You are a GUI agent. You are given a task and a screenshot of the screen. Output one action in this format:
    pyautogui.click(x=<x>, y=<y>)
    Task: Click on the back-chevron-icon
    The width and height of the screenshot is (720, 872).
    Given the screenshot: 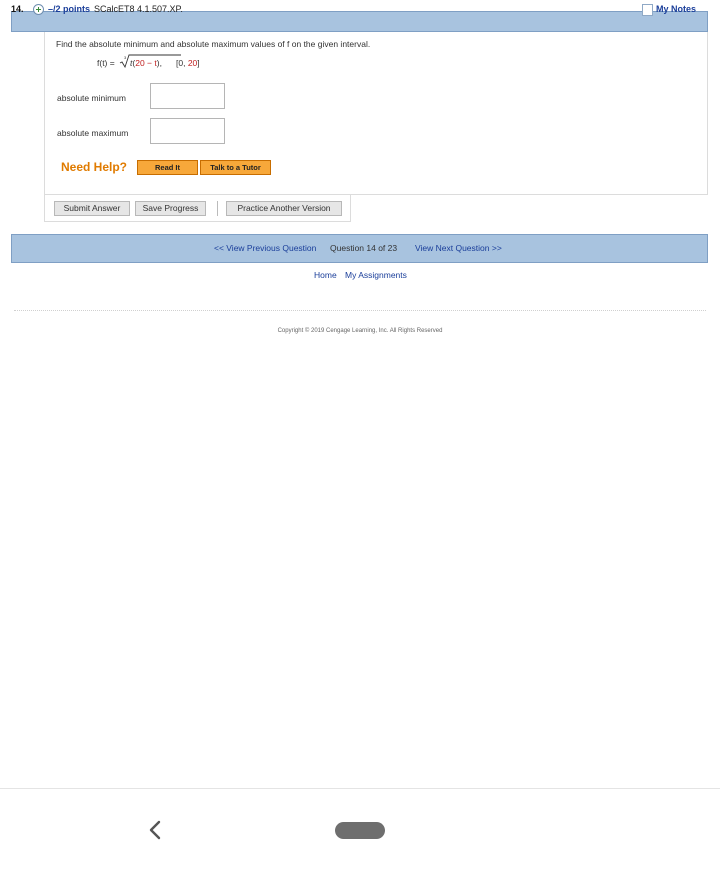 What is the action you would take?
    pyautogui.click(x=156, y=830)
    